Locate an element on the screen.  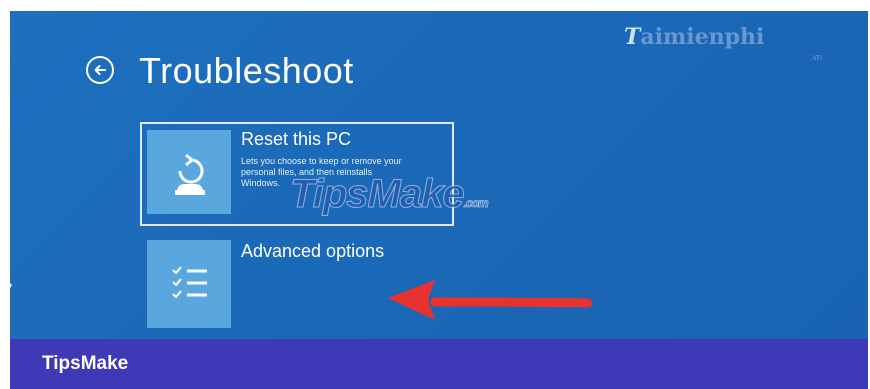
tipsmake-watermark: TipsMake.com is located at coordinates (390, 194).